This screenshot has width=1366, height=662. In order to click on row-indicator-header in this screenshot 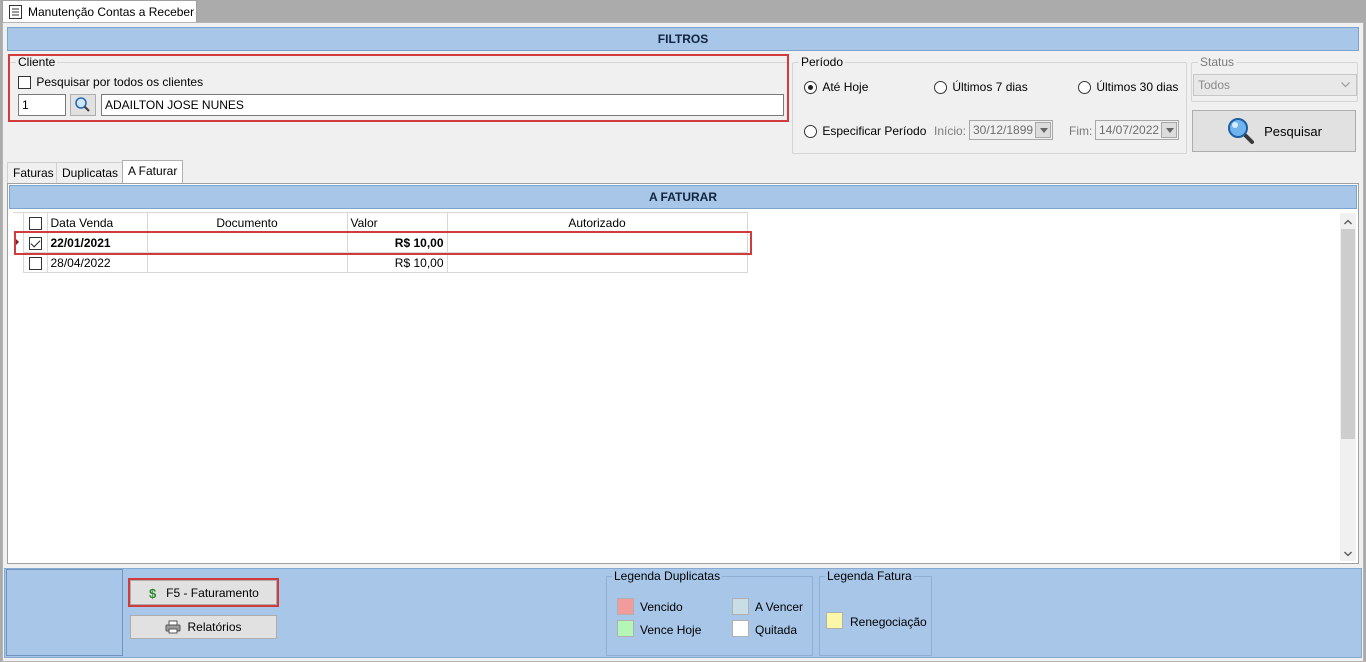, I will do `click(18, 222)`.